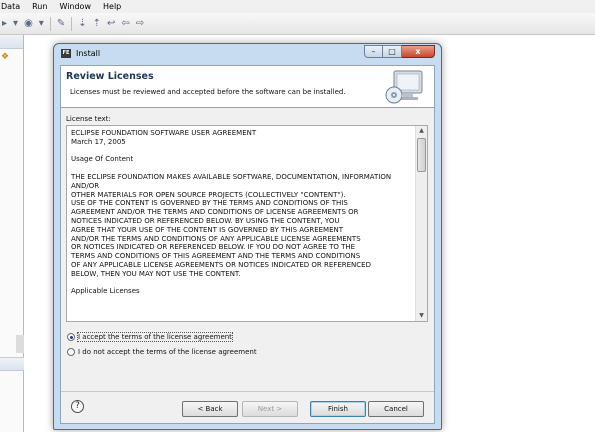  What do you see at coordinates (82, 24) in the screenshot?
I see `next-annotation-icon: ⇣` at bounding box center [82, 24].